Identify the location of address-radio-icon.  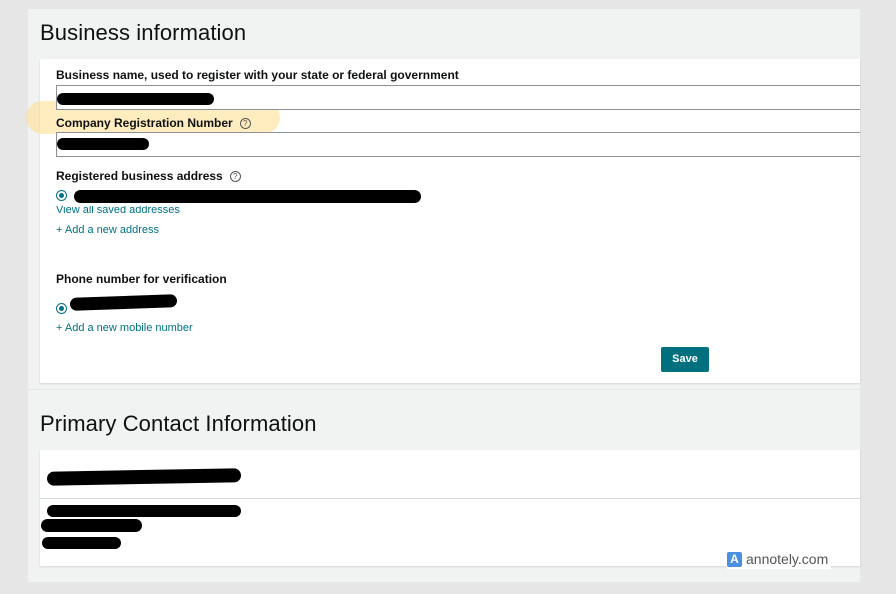
(61, 195).